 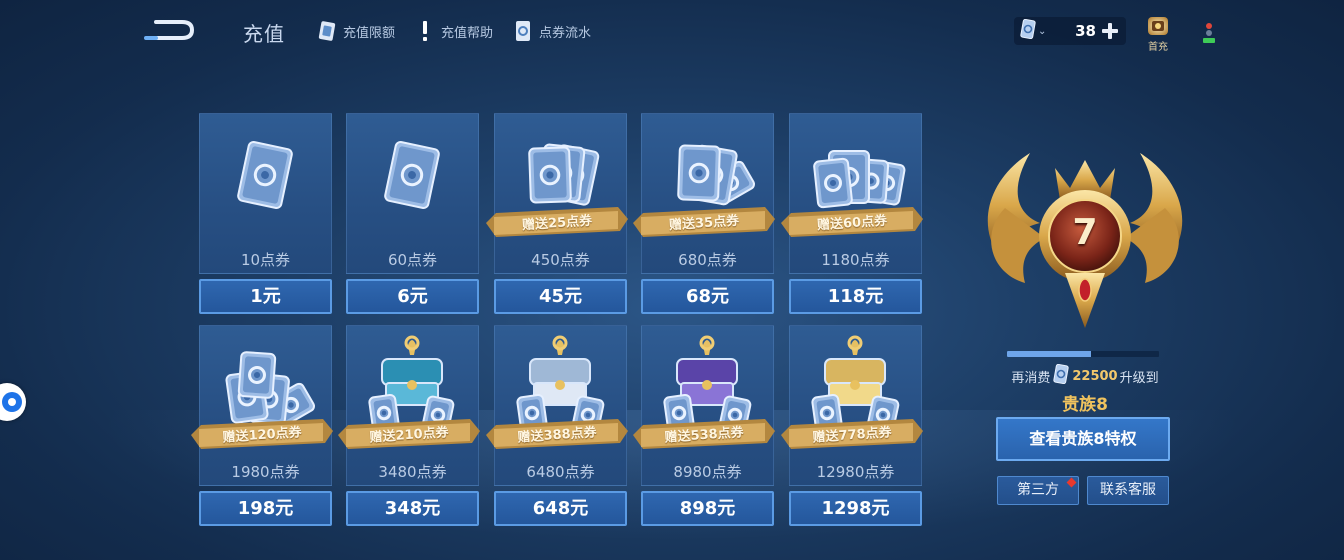 I want to click on exclamation-icon, so click(x=425, y=31).